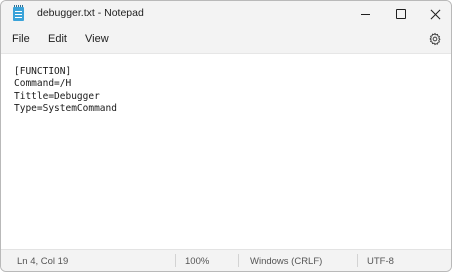  I want to click on zoom-level: 100%, so click(197, 261).